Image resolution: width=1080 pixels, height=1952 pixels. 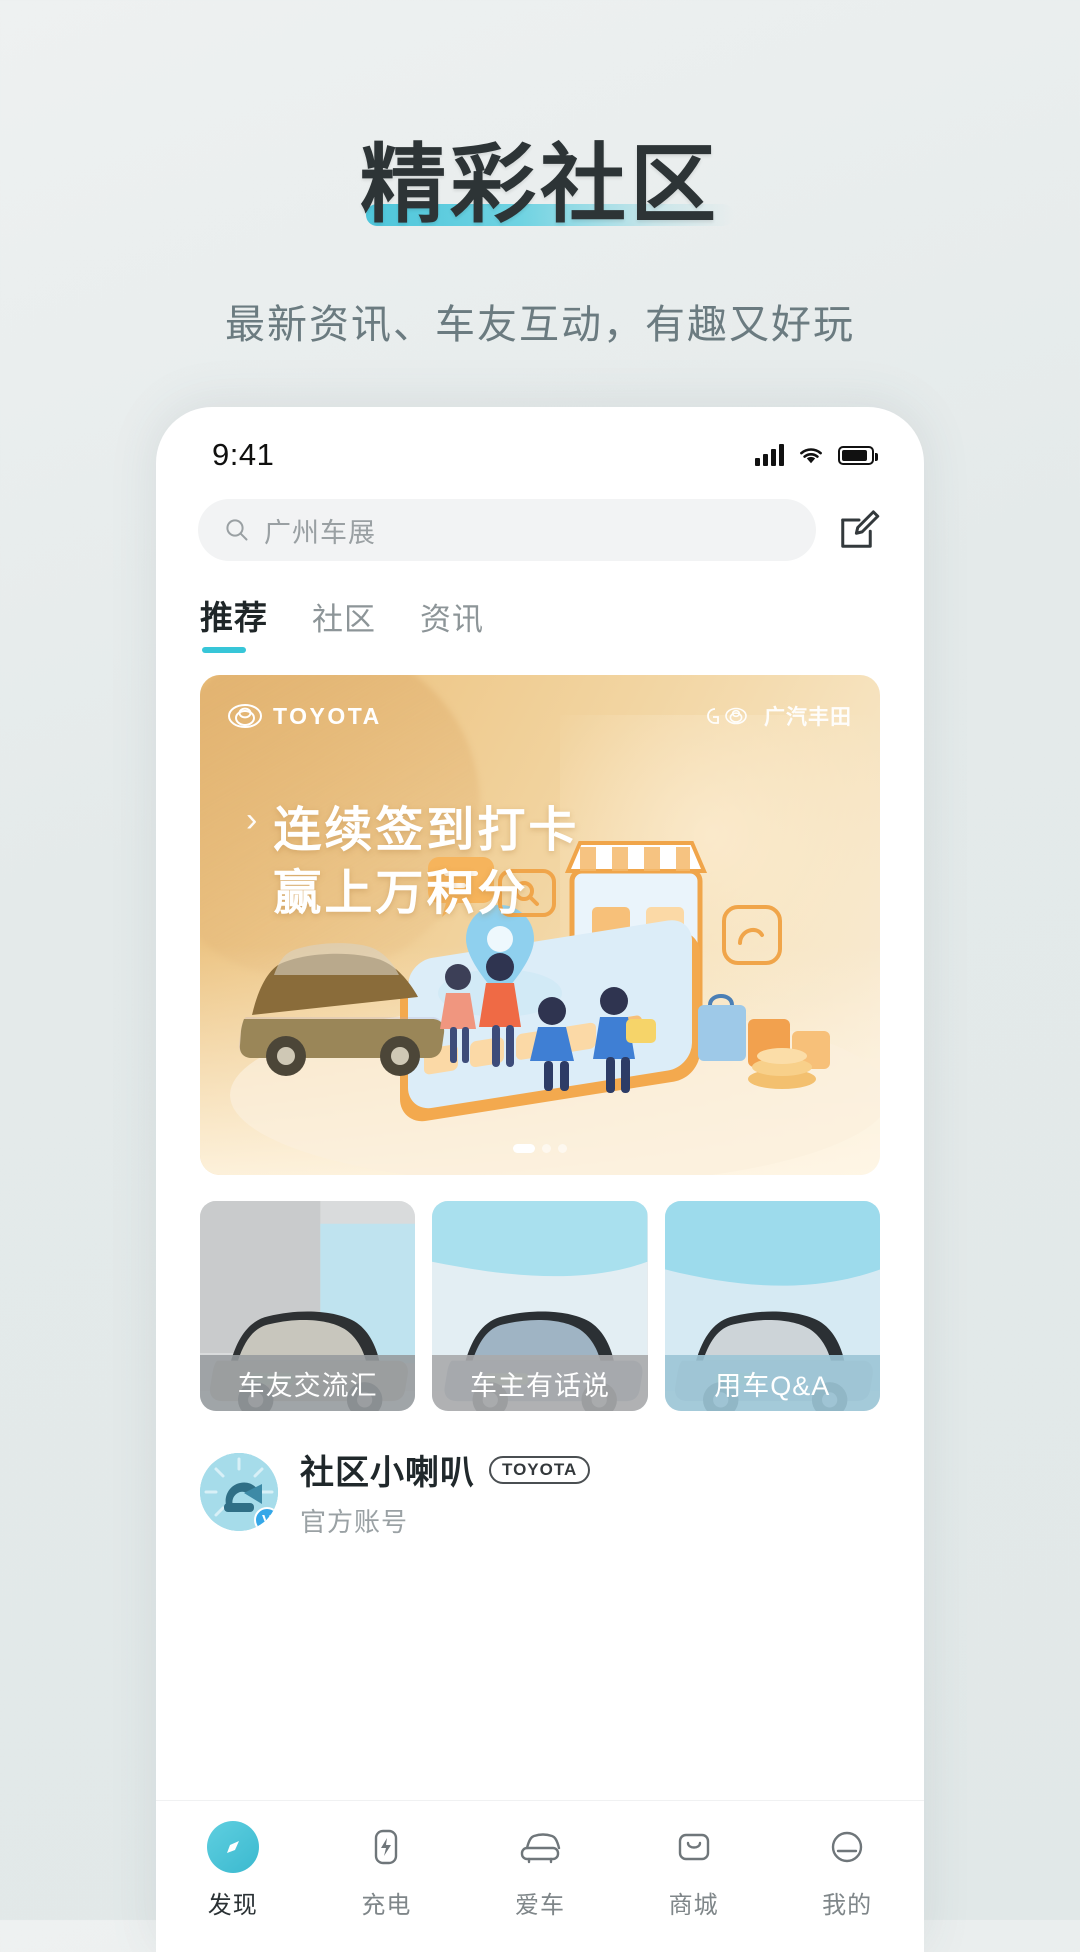 I want to click on page-subtitle: 最新资讯、车友互动，有趣又好玩, so click(x=540, y=325).